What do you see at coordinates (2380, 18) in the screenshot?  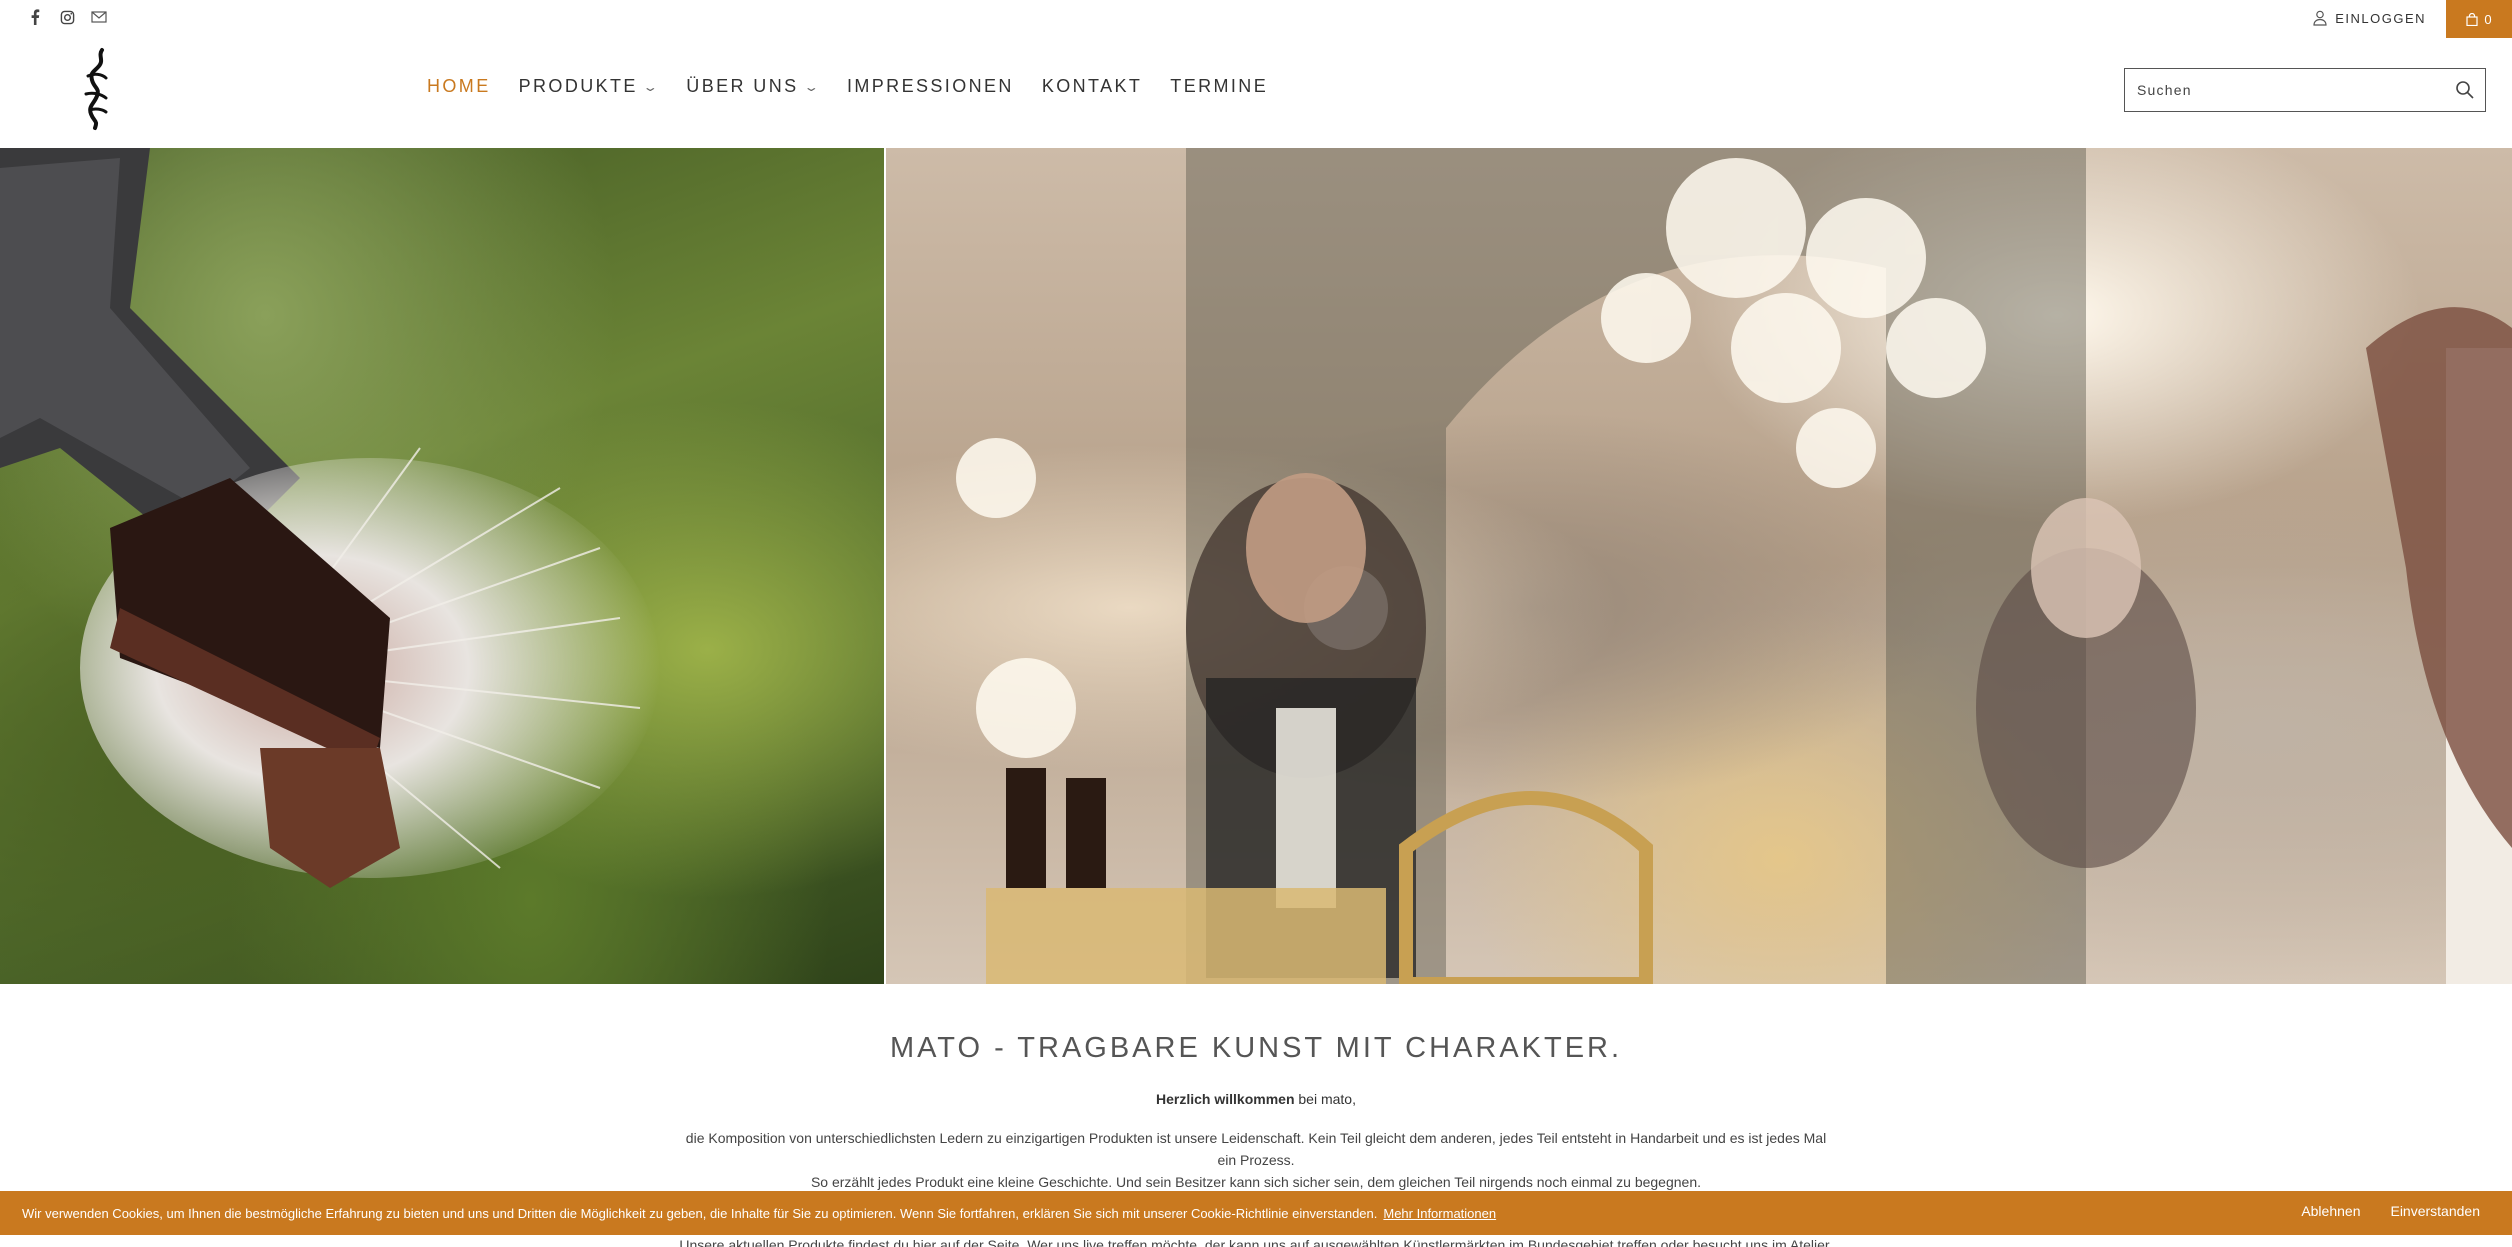 I see `login-label: EINLOGGEN` at bounding box center [2380, 18].